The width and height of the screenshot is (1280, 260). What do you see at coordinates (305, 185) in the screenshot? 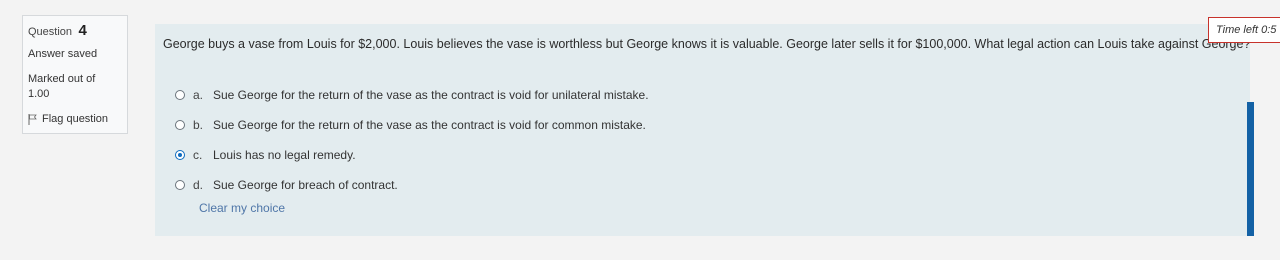
I see `answer-d-text: Sue George for breach of contract.` at bounding box center [305, 185].